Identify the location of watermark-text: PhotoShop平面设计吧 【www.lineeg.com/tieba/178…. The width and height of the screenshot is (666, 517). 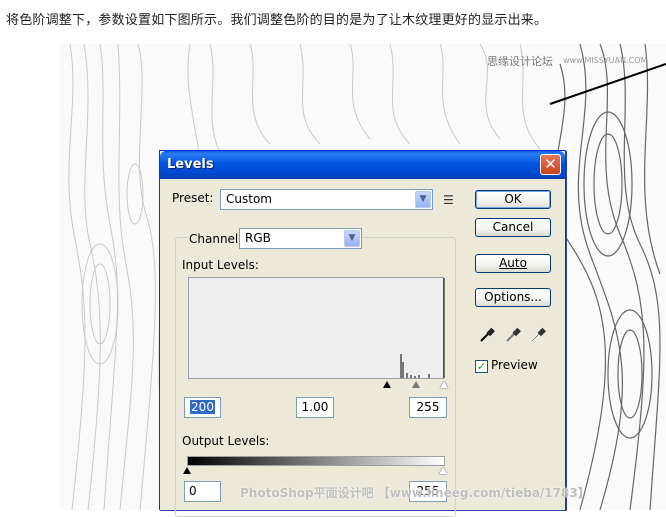
(415, 493).